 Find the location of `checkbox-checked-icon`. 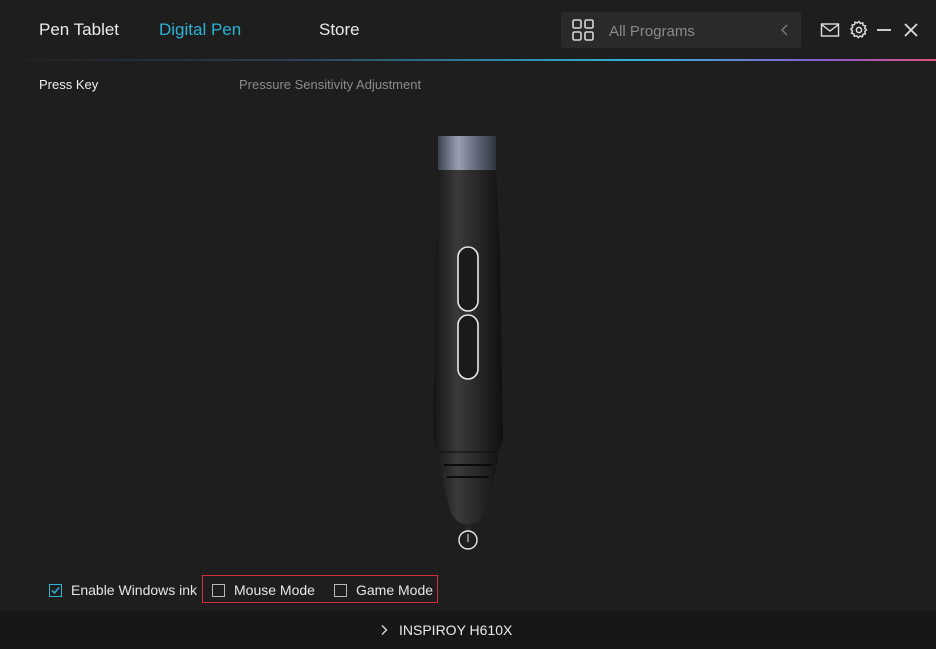

checkbox-checked-icon is located at coordinates (55, 590).